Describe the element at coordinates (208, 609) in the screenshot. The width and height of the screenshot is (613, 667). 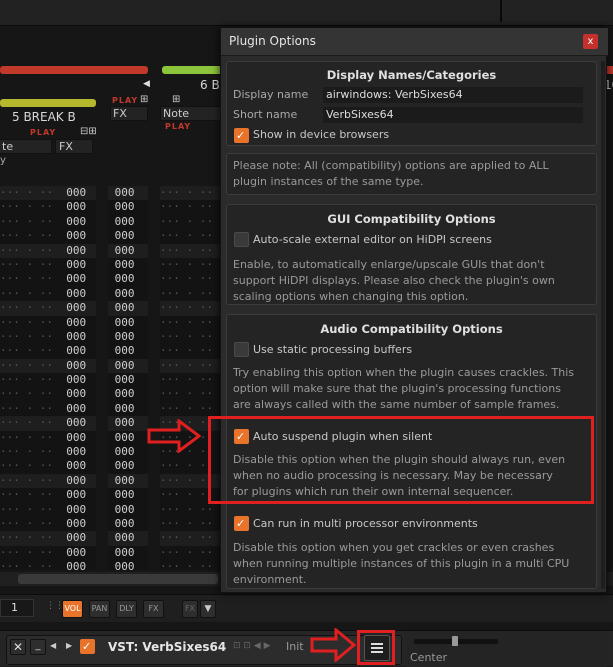
I see `chevron-down-icon: ▼` at that location.